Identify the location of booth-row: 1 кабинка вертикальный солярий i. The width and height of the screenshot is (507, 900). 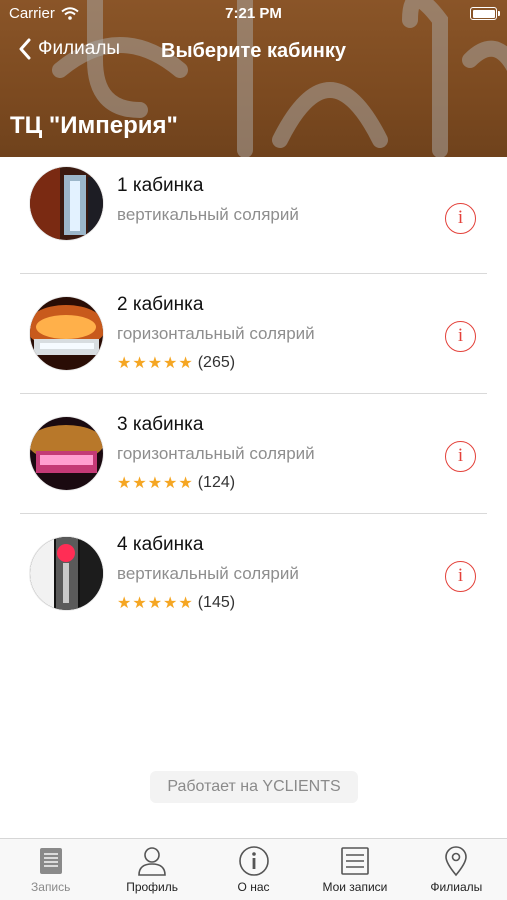
(253, 215).